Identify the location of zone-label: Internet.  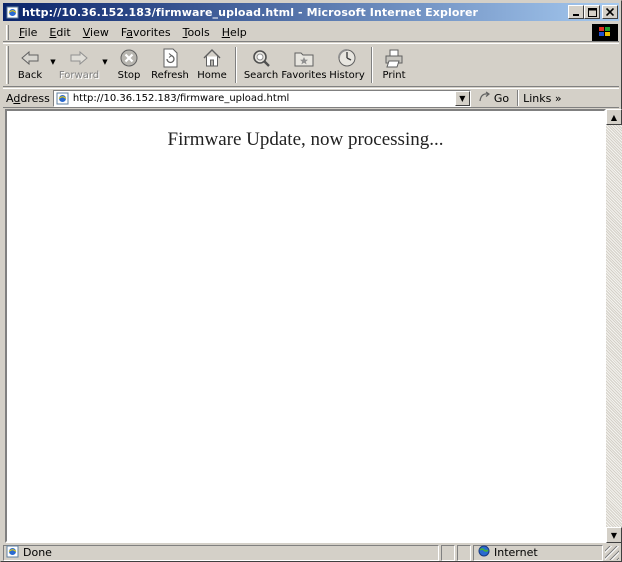
(516, 552).